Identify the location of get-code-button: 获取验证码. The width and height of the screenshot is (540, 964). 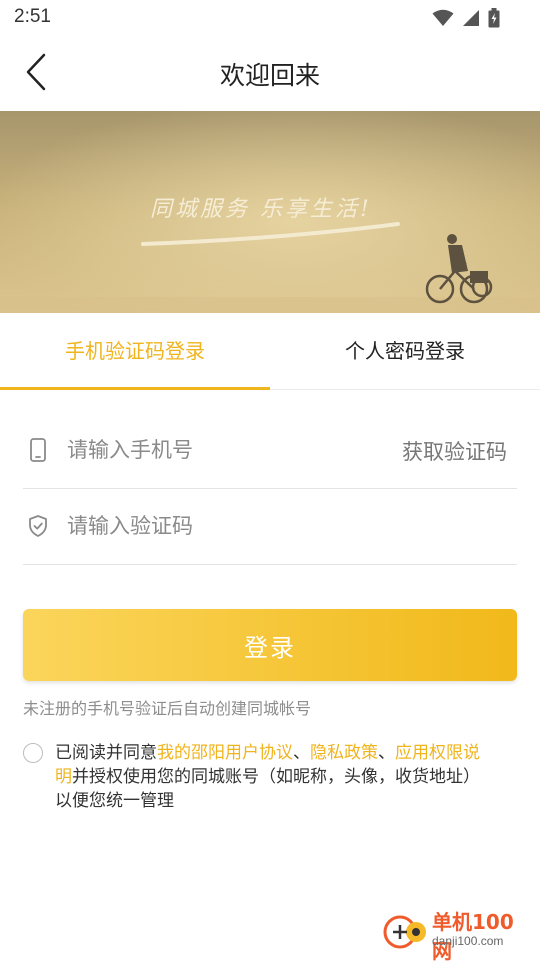
(454, 451).